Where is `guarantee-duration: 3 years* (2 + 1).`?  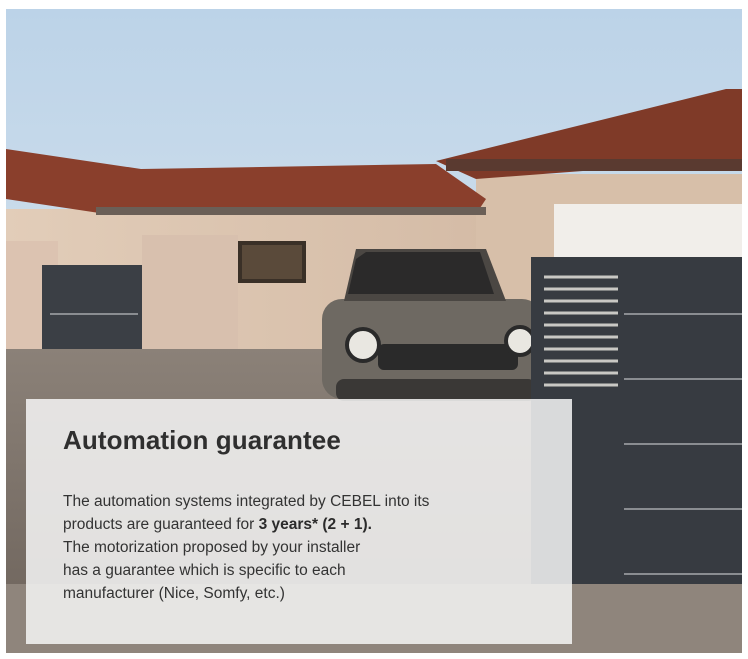
guarantee-duration: 3 years* (2 + 1). is located at coordinates (315, 524).